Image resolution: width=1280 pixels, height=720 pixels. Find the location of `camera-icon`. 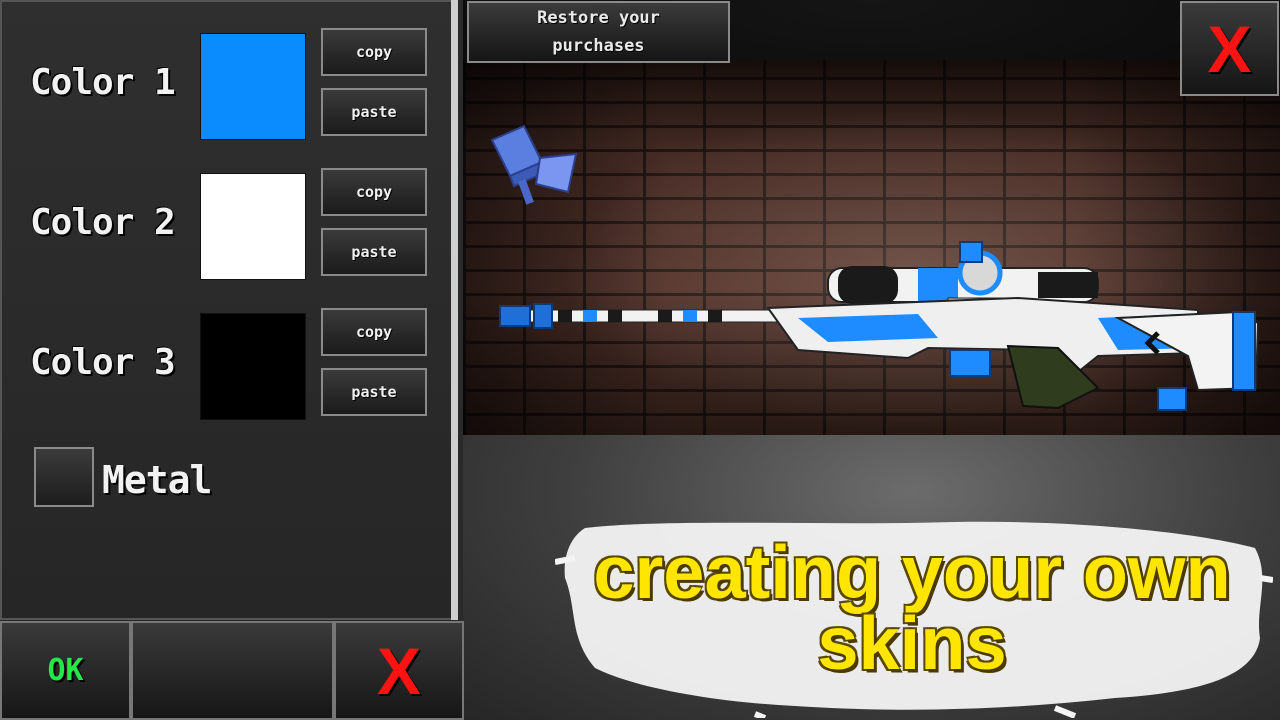

camera-icon is located at coordinates (532, 165).